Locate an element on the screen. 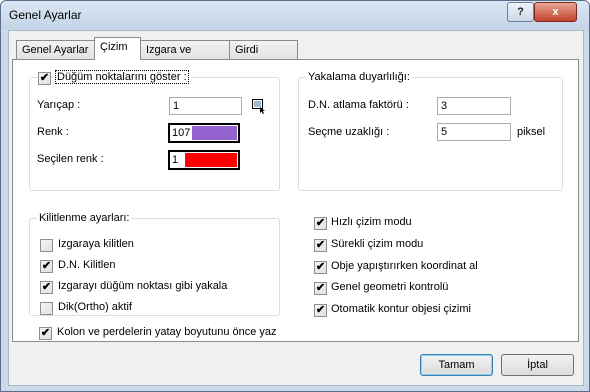  radius-label: Yarıçap : is located at coordinates (59, 105).